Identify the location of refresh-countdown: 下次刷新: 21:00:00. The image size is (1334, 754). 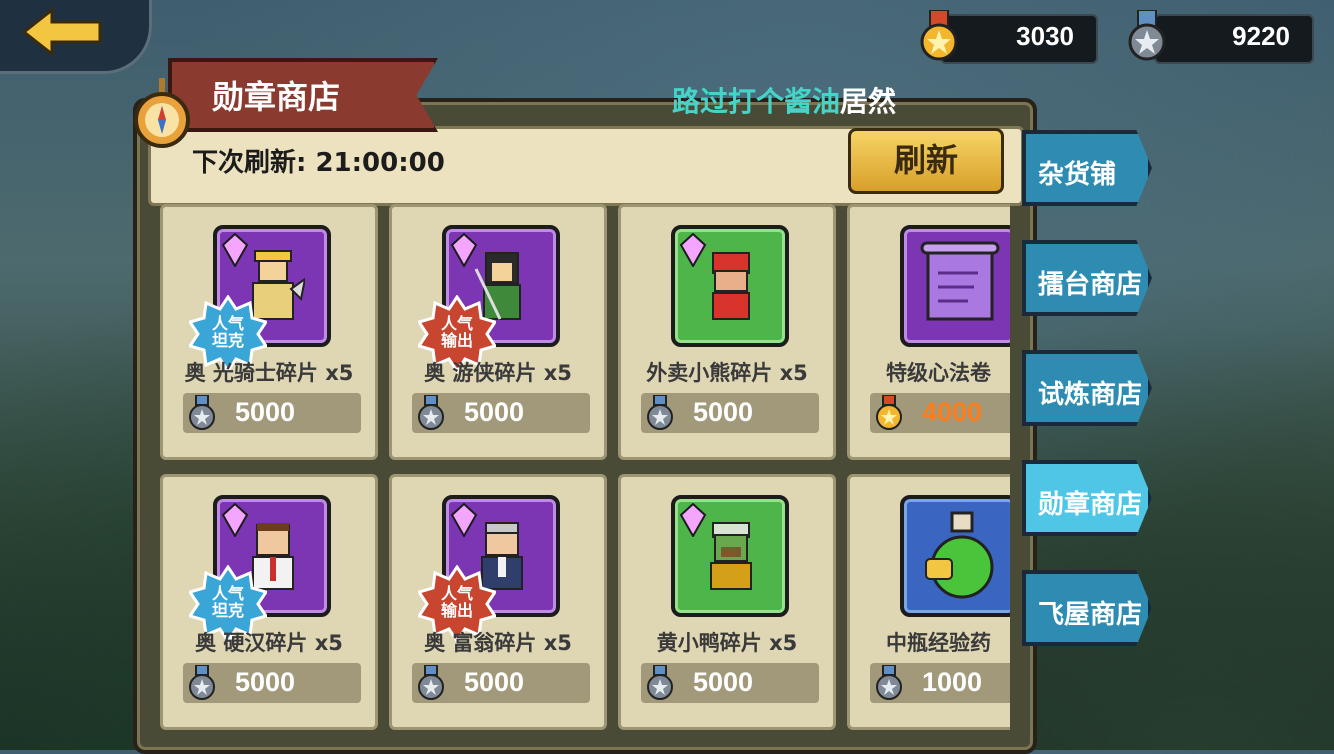
(318, 163).